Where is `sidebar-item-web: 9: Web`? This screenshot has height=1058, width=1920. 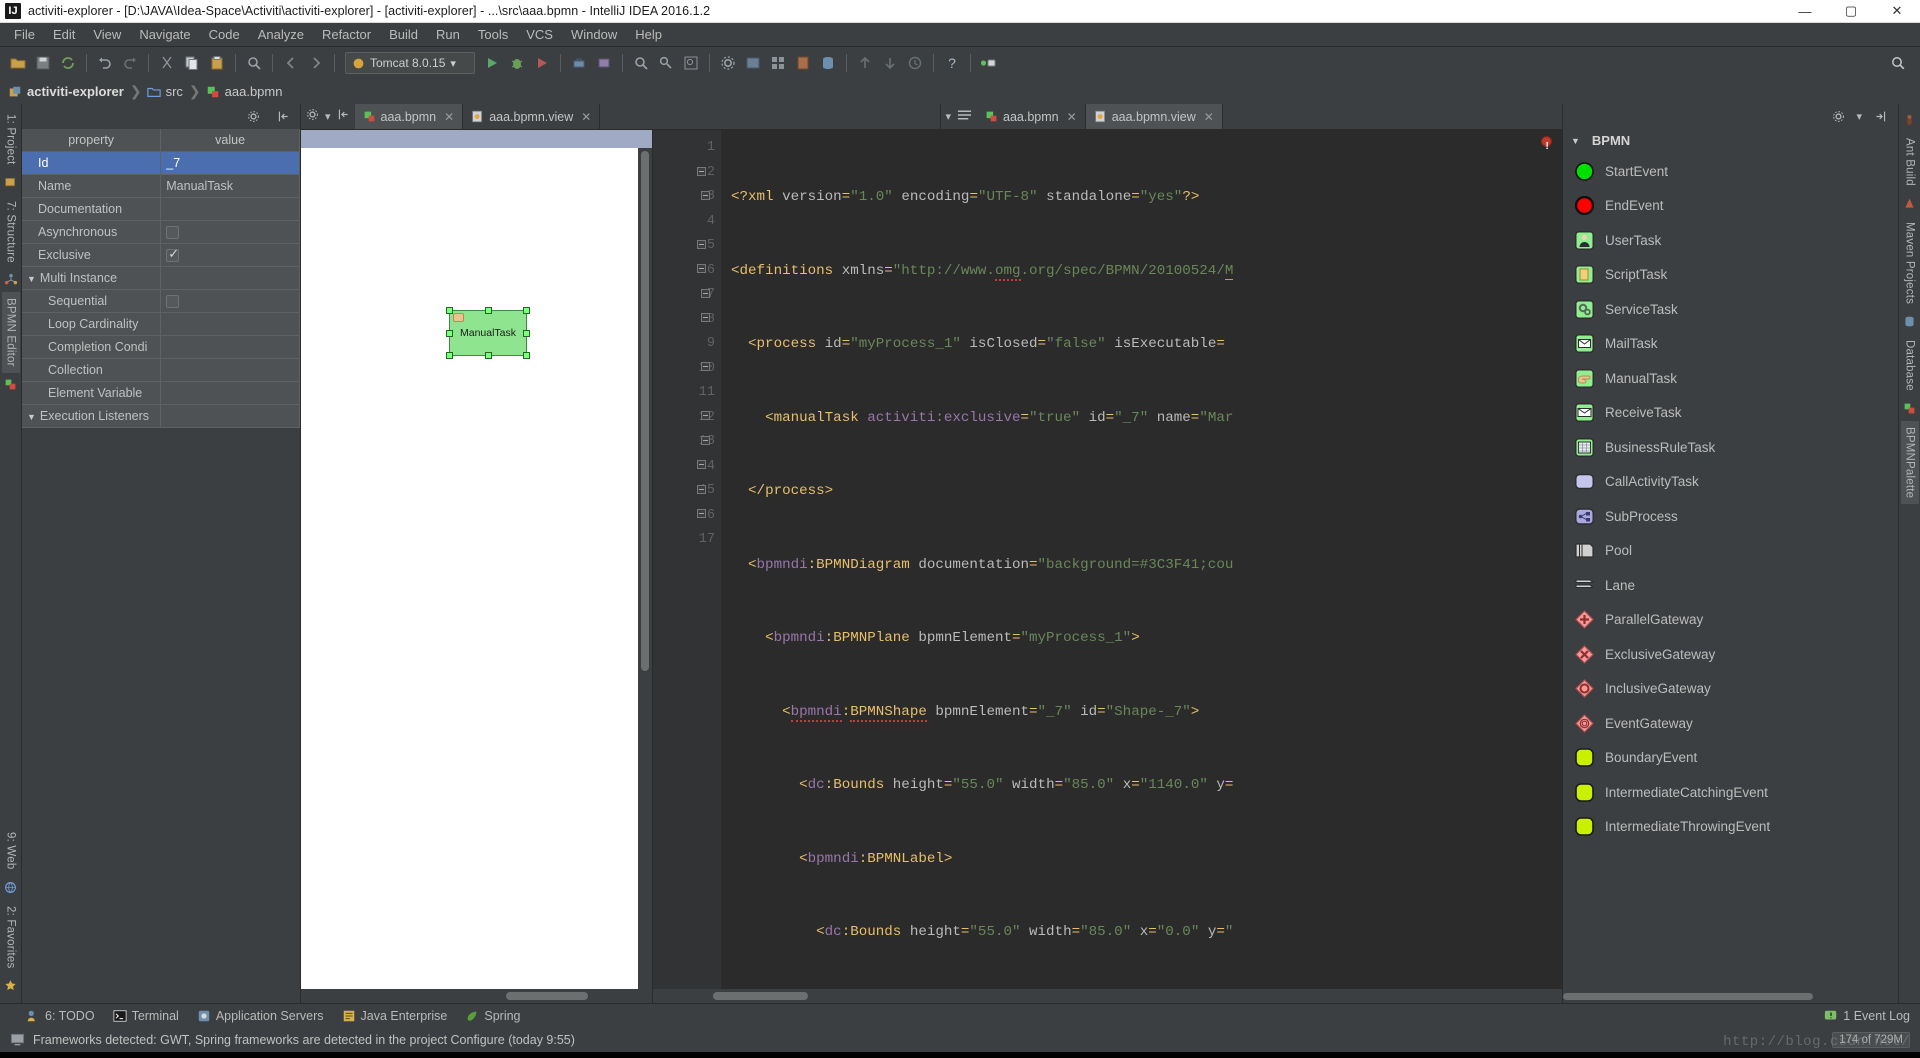 sidebar-item-web: 9: Web is located at coordinates (11, 850).